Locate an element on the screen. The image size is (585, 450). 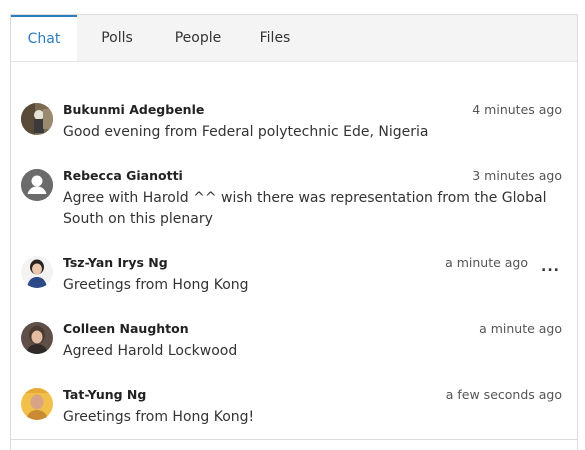
message-timestamp: 3 minutes ago is located at coordinates (517, 175).